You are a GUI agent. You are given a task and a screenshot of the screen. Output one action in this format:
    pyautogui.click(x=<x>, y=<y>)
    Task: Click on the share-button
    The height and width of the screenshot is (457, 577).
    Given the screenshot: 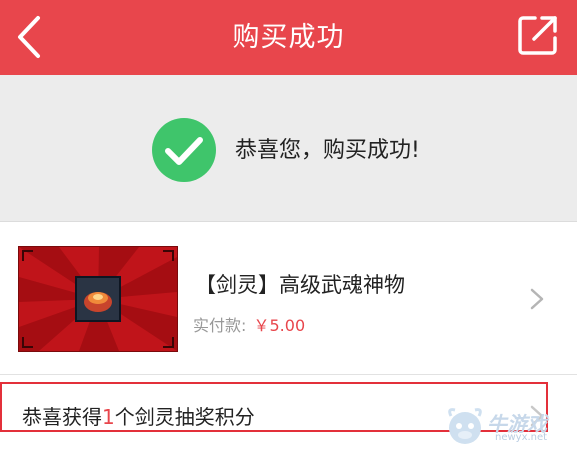 What is the action you would take?
    pyautogui.click(x=538, y=35)
    